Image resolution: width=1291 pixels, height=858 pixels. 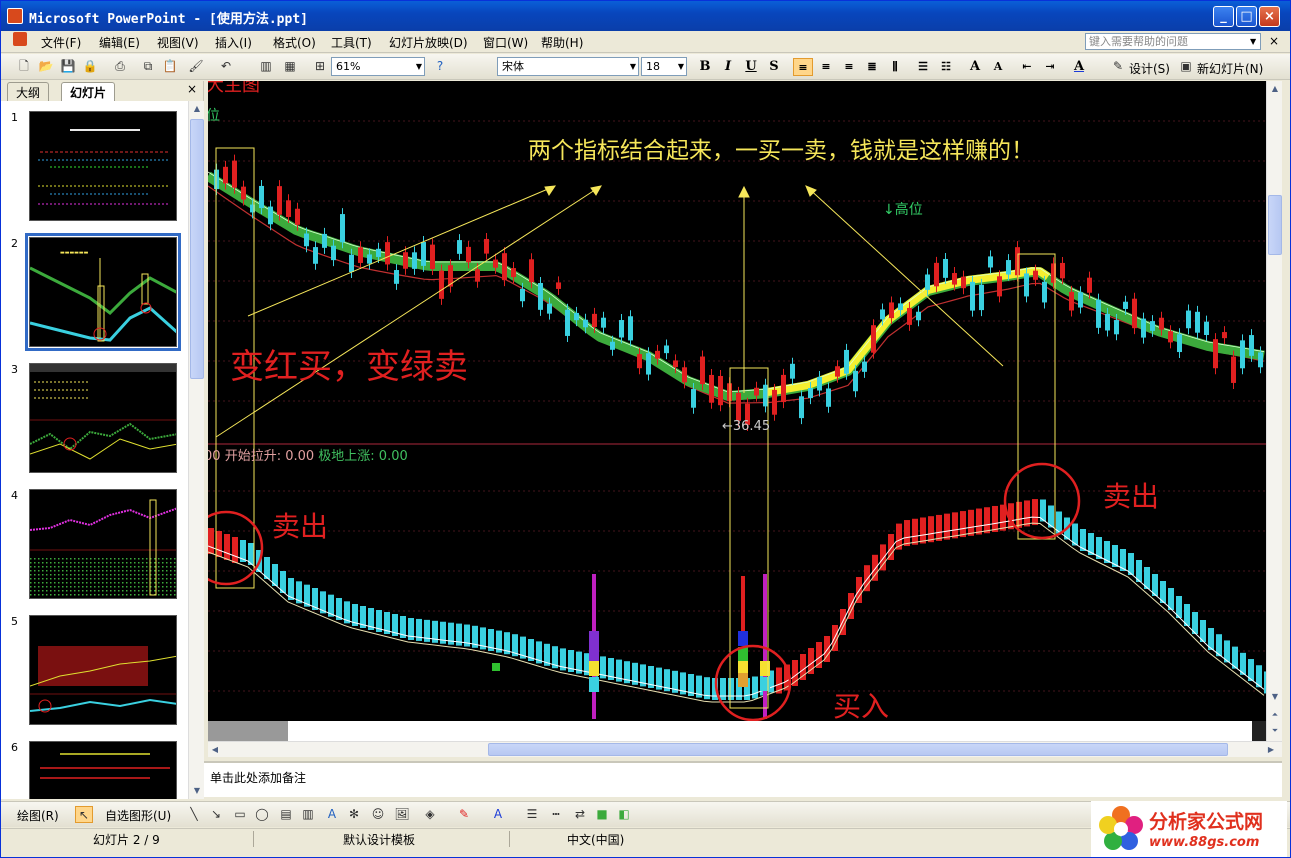 What do you see at coordinates (428, 42) in the screenshot?
I see `menu-slideshow: 幻灯片放映(D)` at bounding box center [428, 42].